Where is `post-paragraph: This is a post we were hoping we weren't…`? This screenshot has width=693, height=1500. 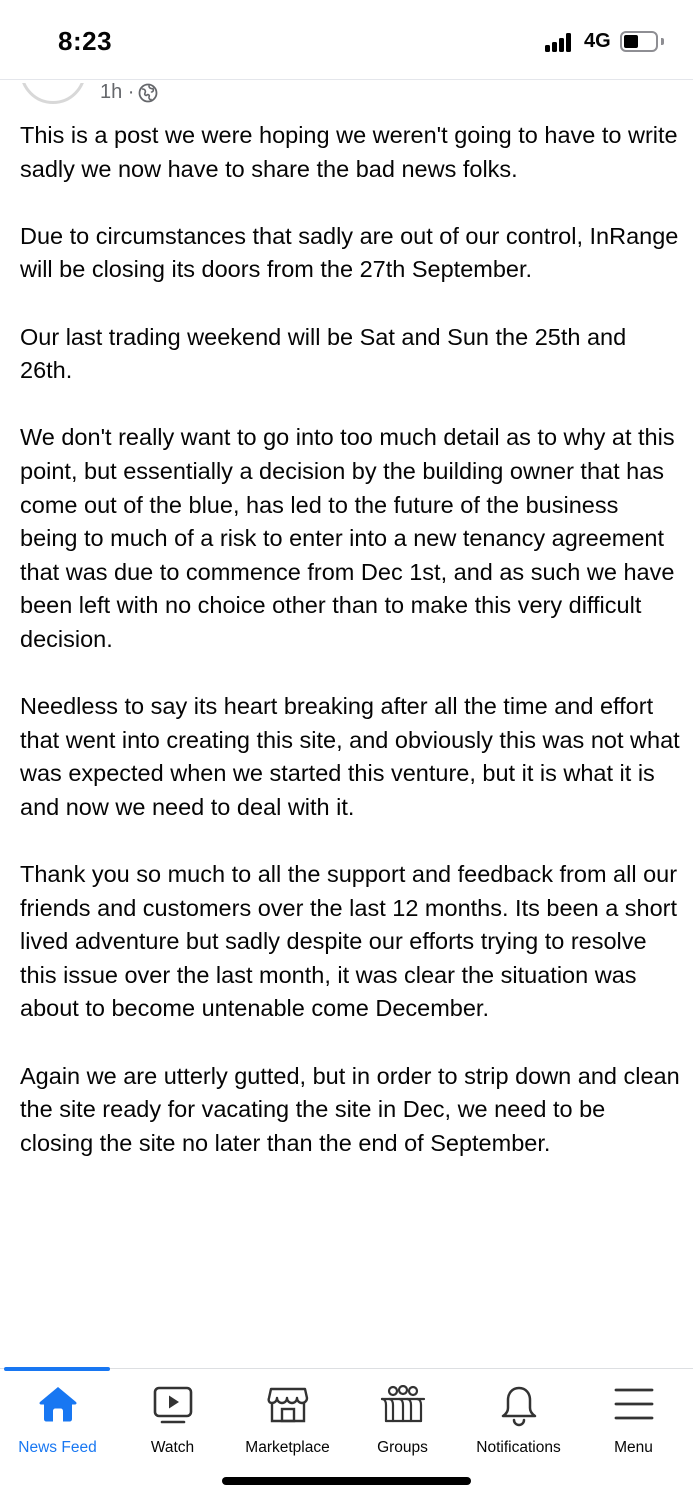
post-paragraph: This is a post we were hoping we weren't… is located at coordinates (349, 152).